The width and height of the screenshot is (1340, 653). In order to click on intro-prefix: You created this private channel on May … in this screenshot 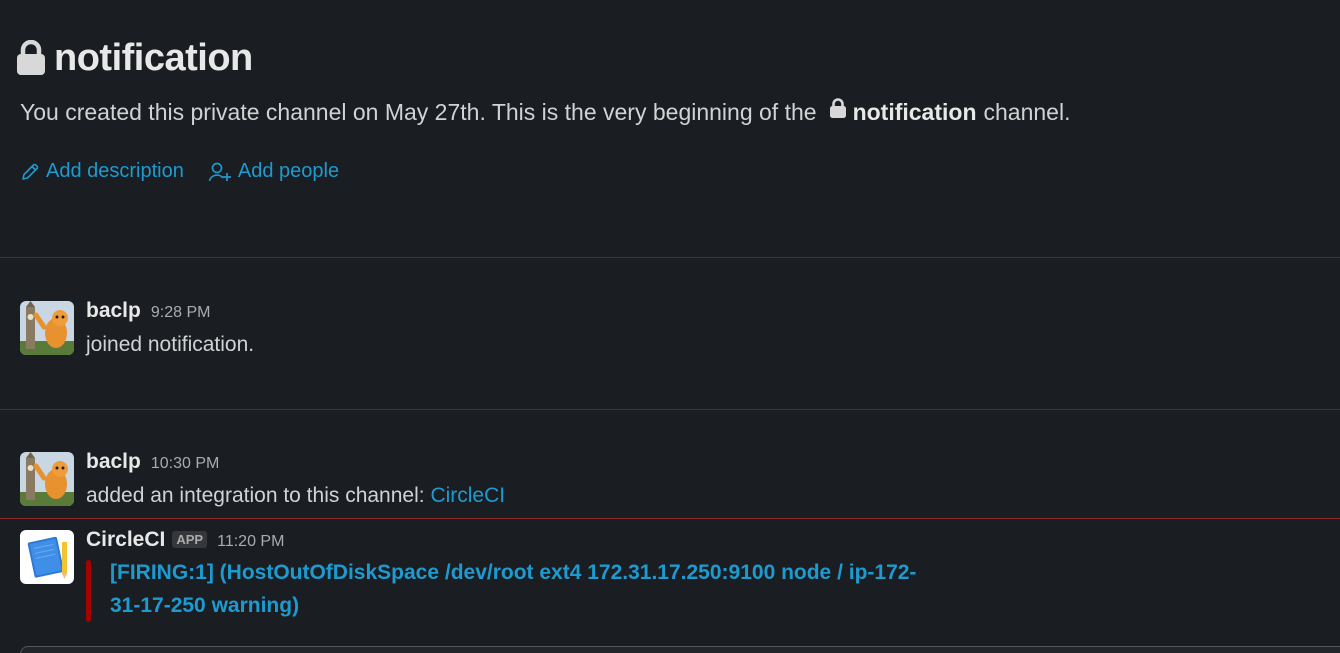, I will do `click(418, 112)`.